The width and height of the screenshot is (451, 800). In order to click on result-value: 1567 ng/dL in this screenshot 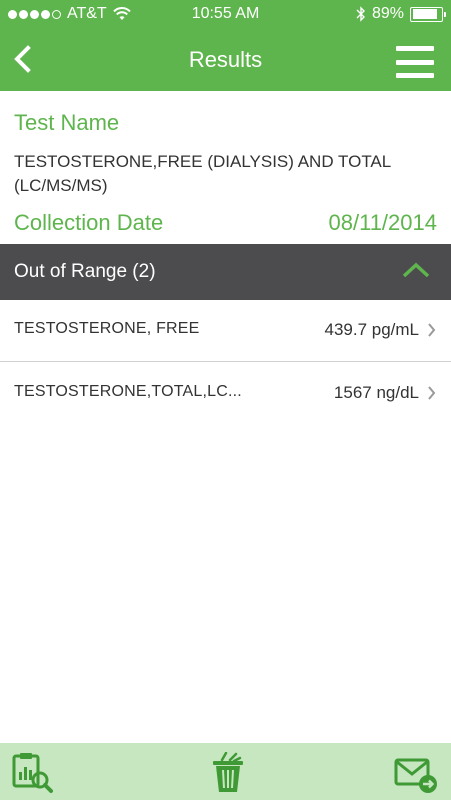, I will do `click(376, 392)`.